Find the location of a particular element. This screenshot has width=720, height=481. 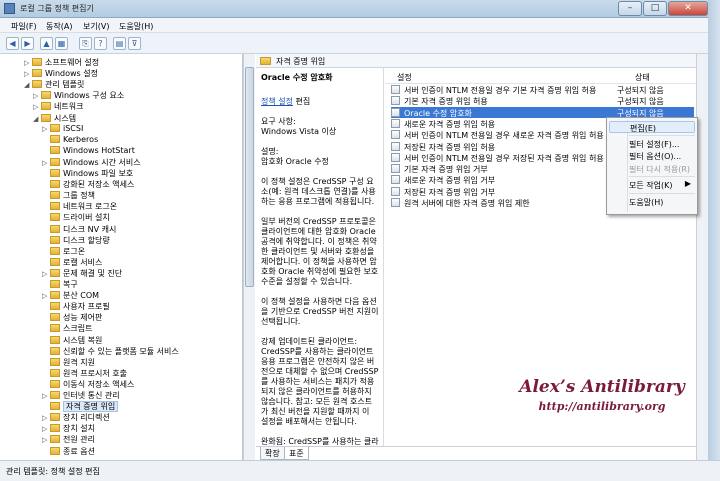

policy-setting-icon is located at coordinates (395, 191).